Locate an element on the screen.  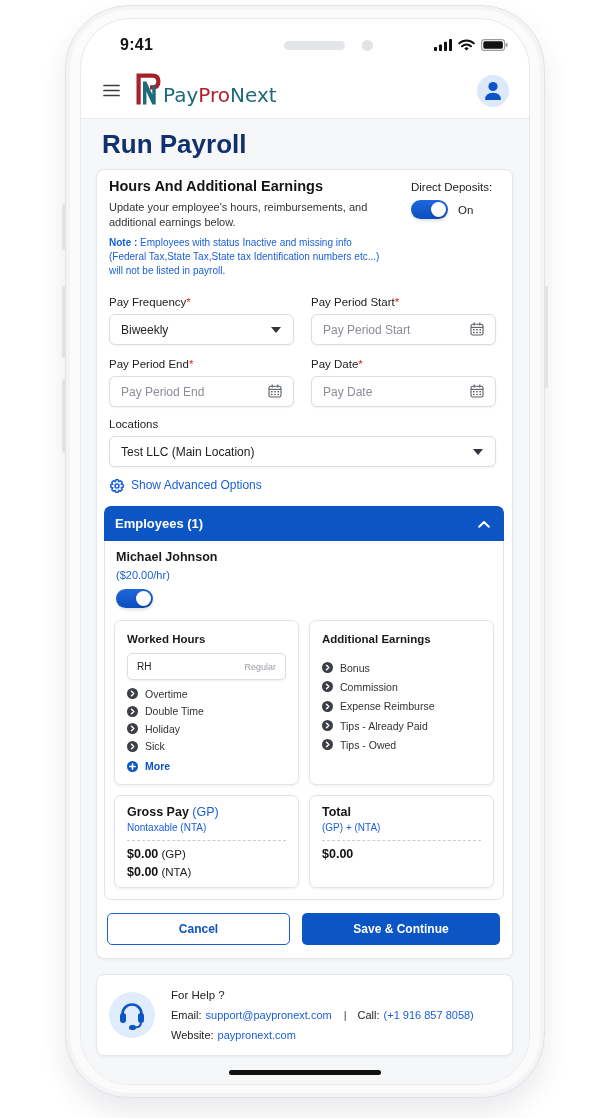
menu-icon is located at coordinates (111, 90).